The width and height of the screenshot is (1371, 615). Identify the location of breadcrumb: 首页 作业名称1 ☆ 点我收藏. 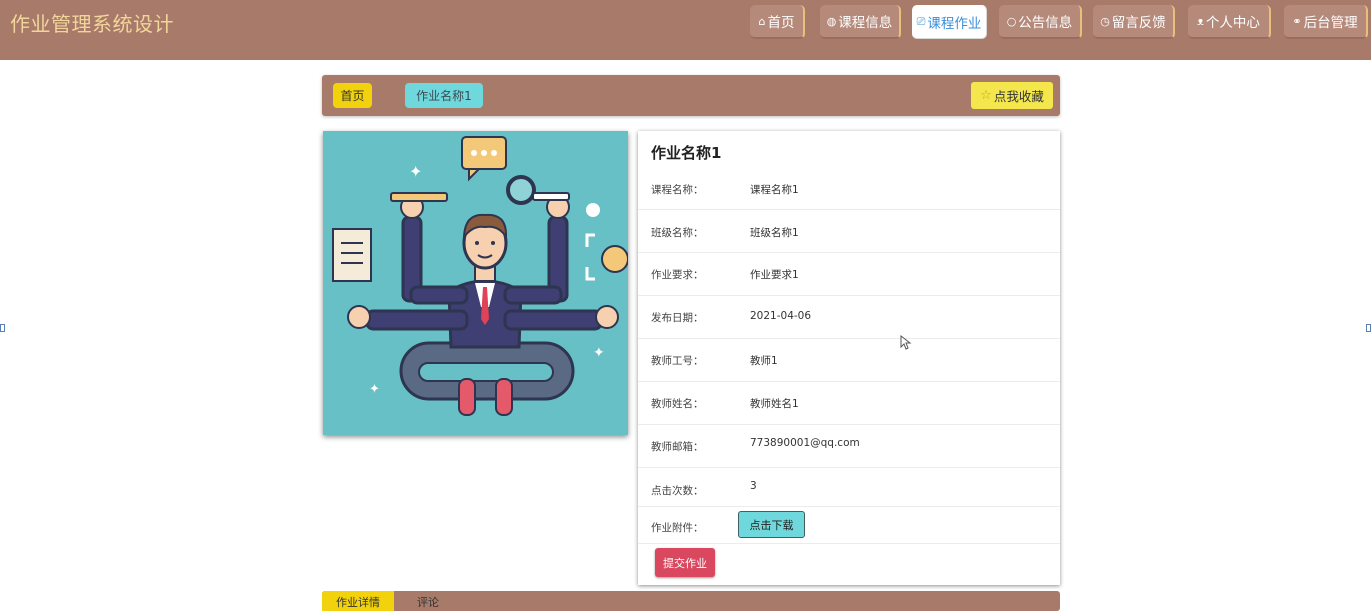
(691, 95).